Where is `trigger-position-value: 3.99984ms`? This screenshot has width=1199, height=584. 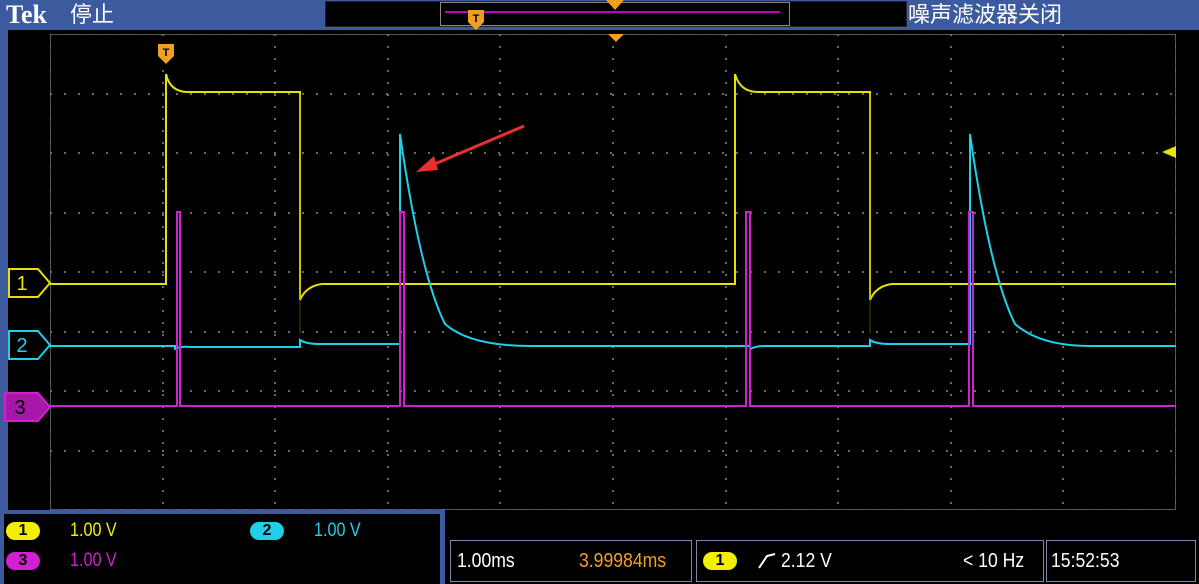 trigger-position-value: 3.99984ms is located at coordinates (623, 561).